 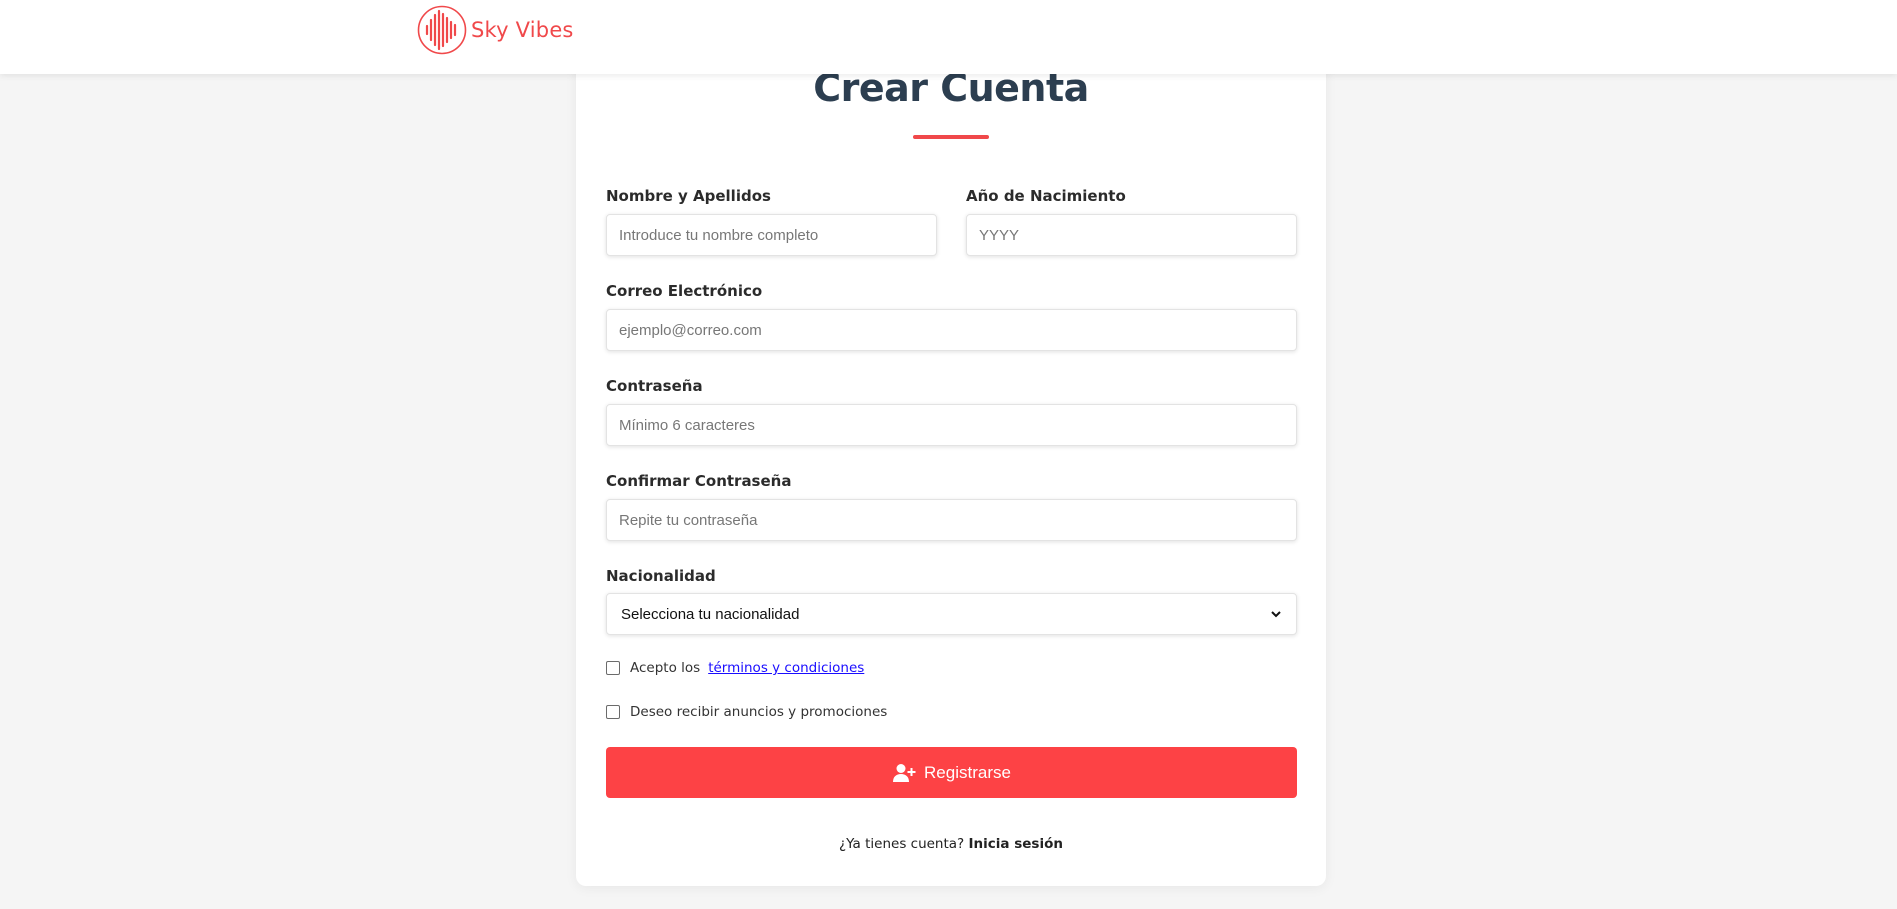 What do you see at coordinates (654, 386) in the screenshot?
I see `password-label: Contraseña` at bounding box center [654, 386].